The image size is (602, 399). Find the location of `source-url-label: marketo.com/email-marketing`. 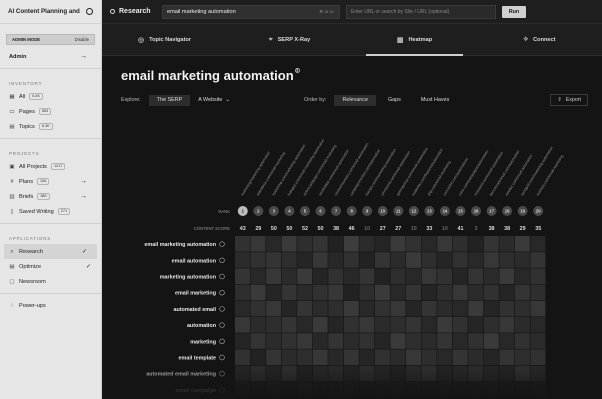

source-url-label: marketo.com/email-marketing is located at coordinates (550, 175).